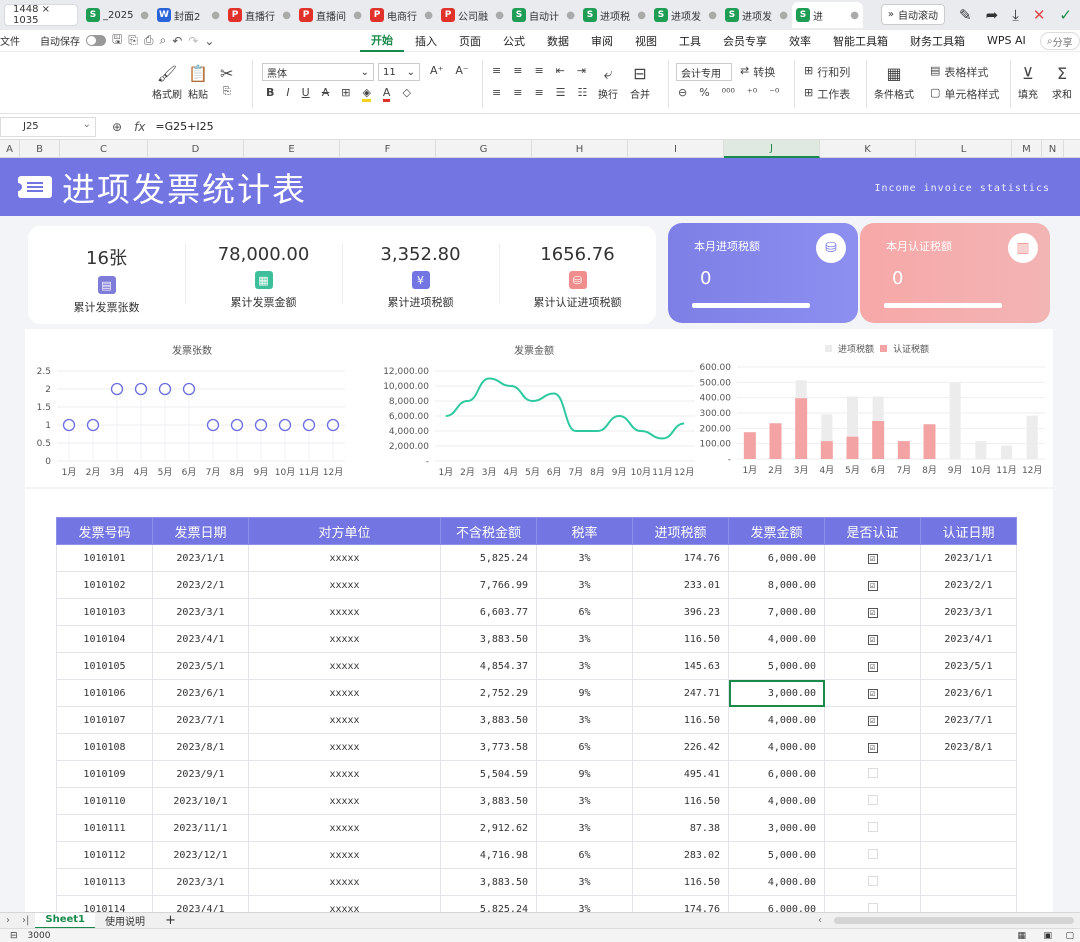  I want to click on table-cell: 2023/11/1, so click(200, 828).